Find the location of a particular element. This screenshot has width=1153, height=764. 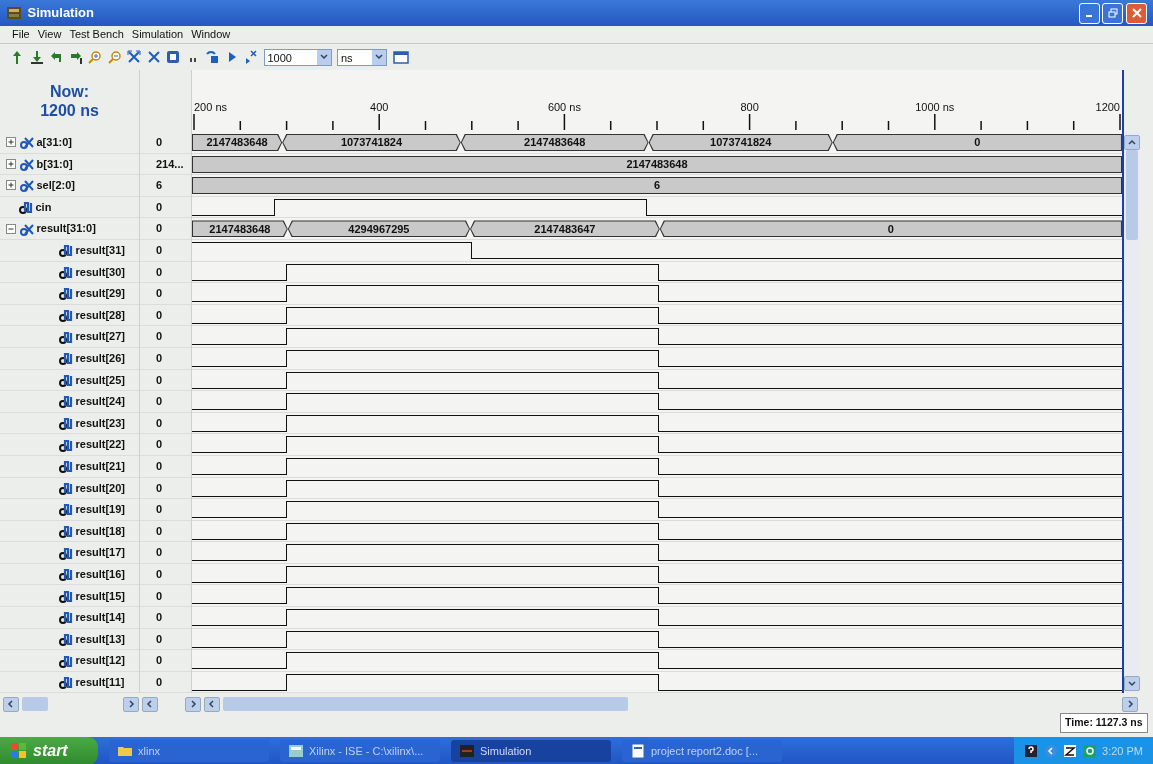

document-icon is located at coordinates (638, 750).